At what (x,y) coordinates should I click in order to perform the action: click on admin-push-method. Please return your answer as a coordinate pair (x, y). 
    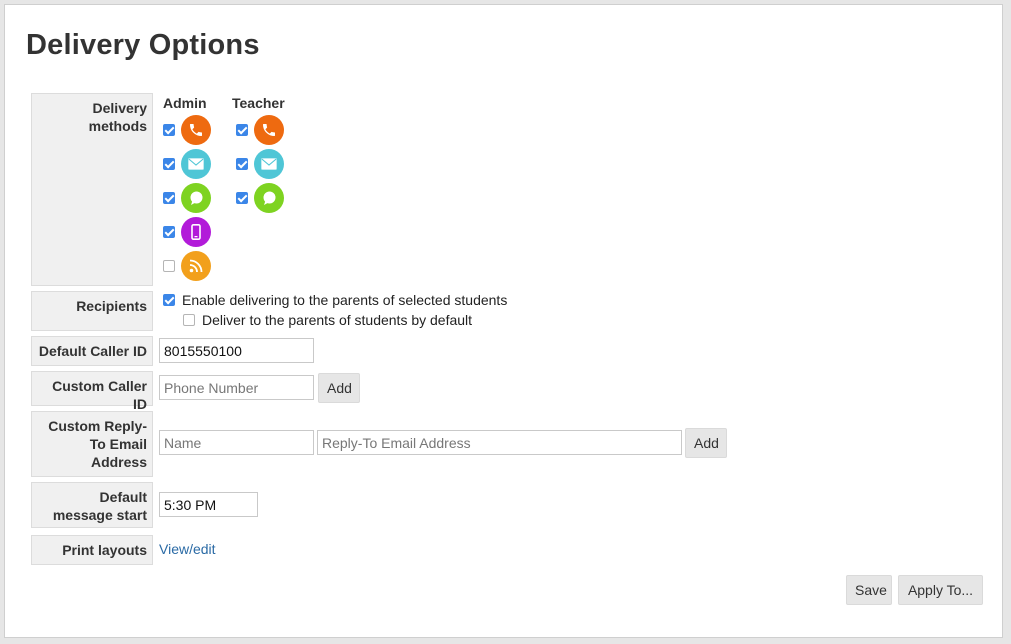
    Looking at the image, I should click on (196, 232).